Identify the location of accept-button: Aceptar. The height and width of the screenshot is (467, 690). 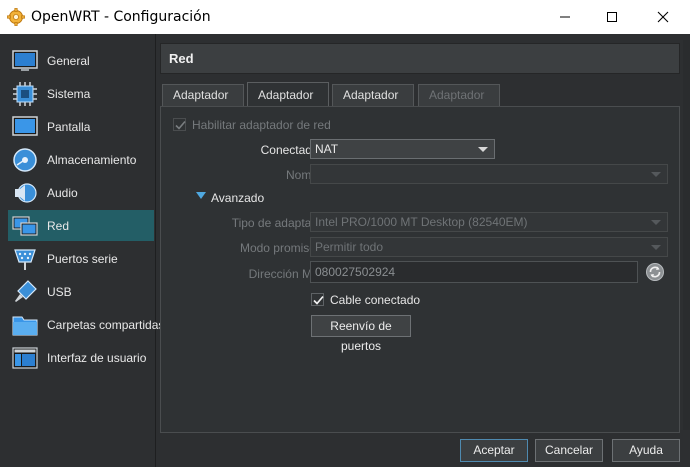
(494, 450).